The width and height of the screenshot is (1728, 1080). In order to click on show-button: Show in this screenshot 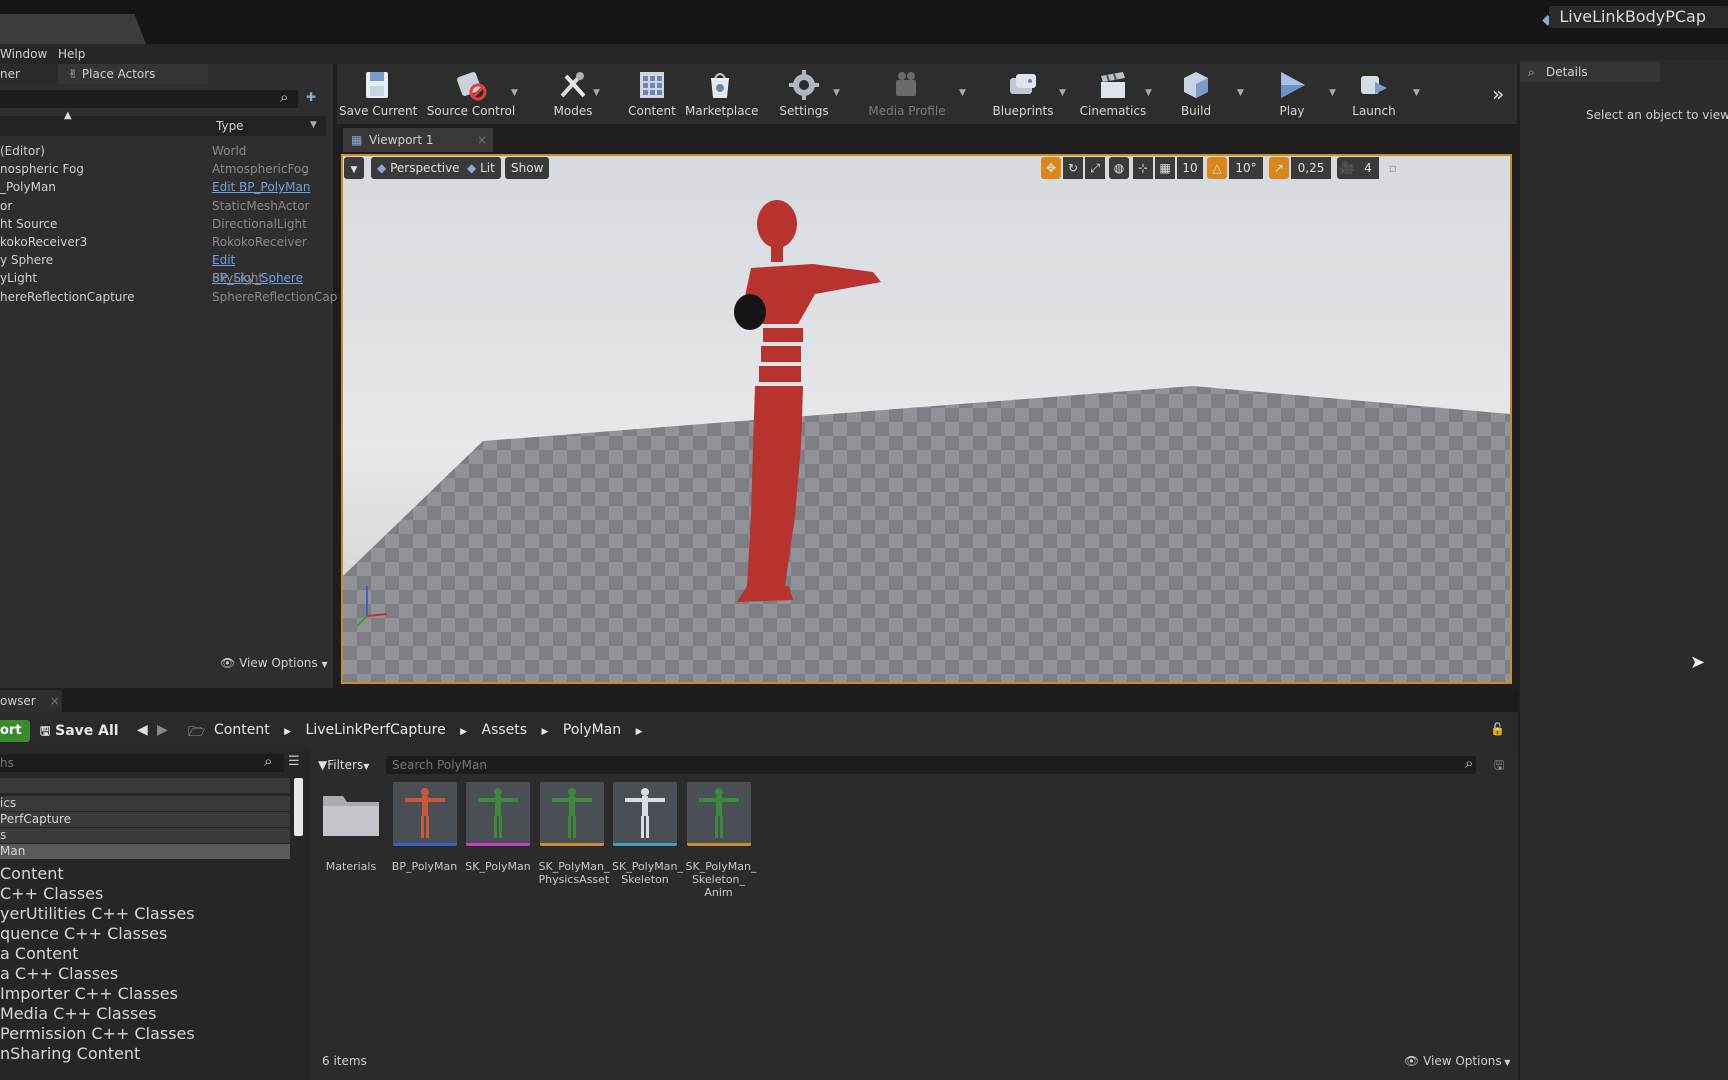, I will do `click(527, 168)`.